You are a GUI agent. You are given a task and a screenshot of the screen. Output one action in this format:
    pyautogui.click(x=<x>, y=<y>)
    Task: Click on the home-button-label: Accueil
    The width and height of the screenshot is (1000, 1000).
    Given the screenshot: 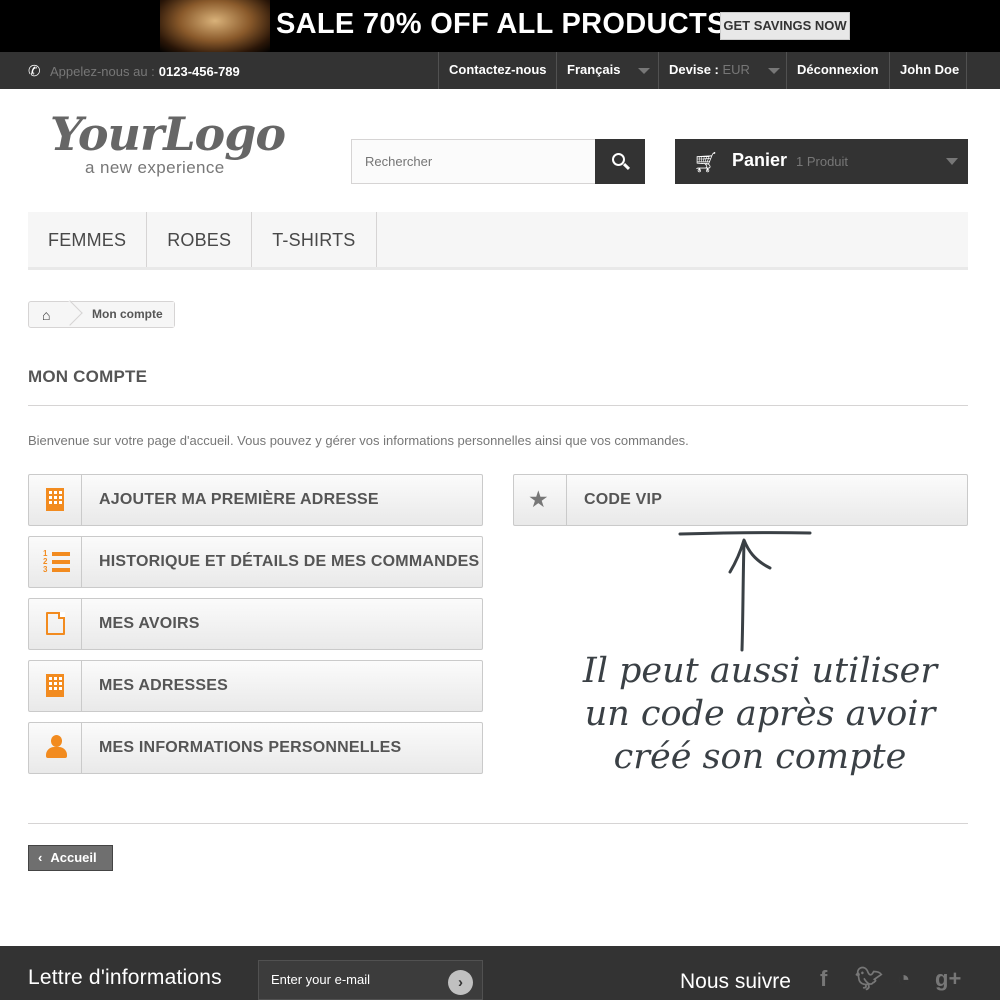 What is the action you would take?
    pyautogui.click(x=73, y=857)
    